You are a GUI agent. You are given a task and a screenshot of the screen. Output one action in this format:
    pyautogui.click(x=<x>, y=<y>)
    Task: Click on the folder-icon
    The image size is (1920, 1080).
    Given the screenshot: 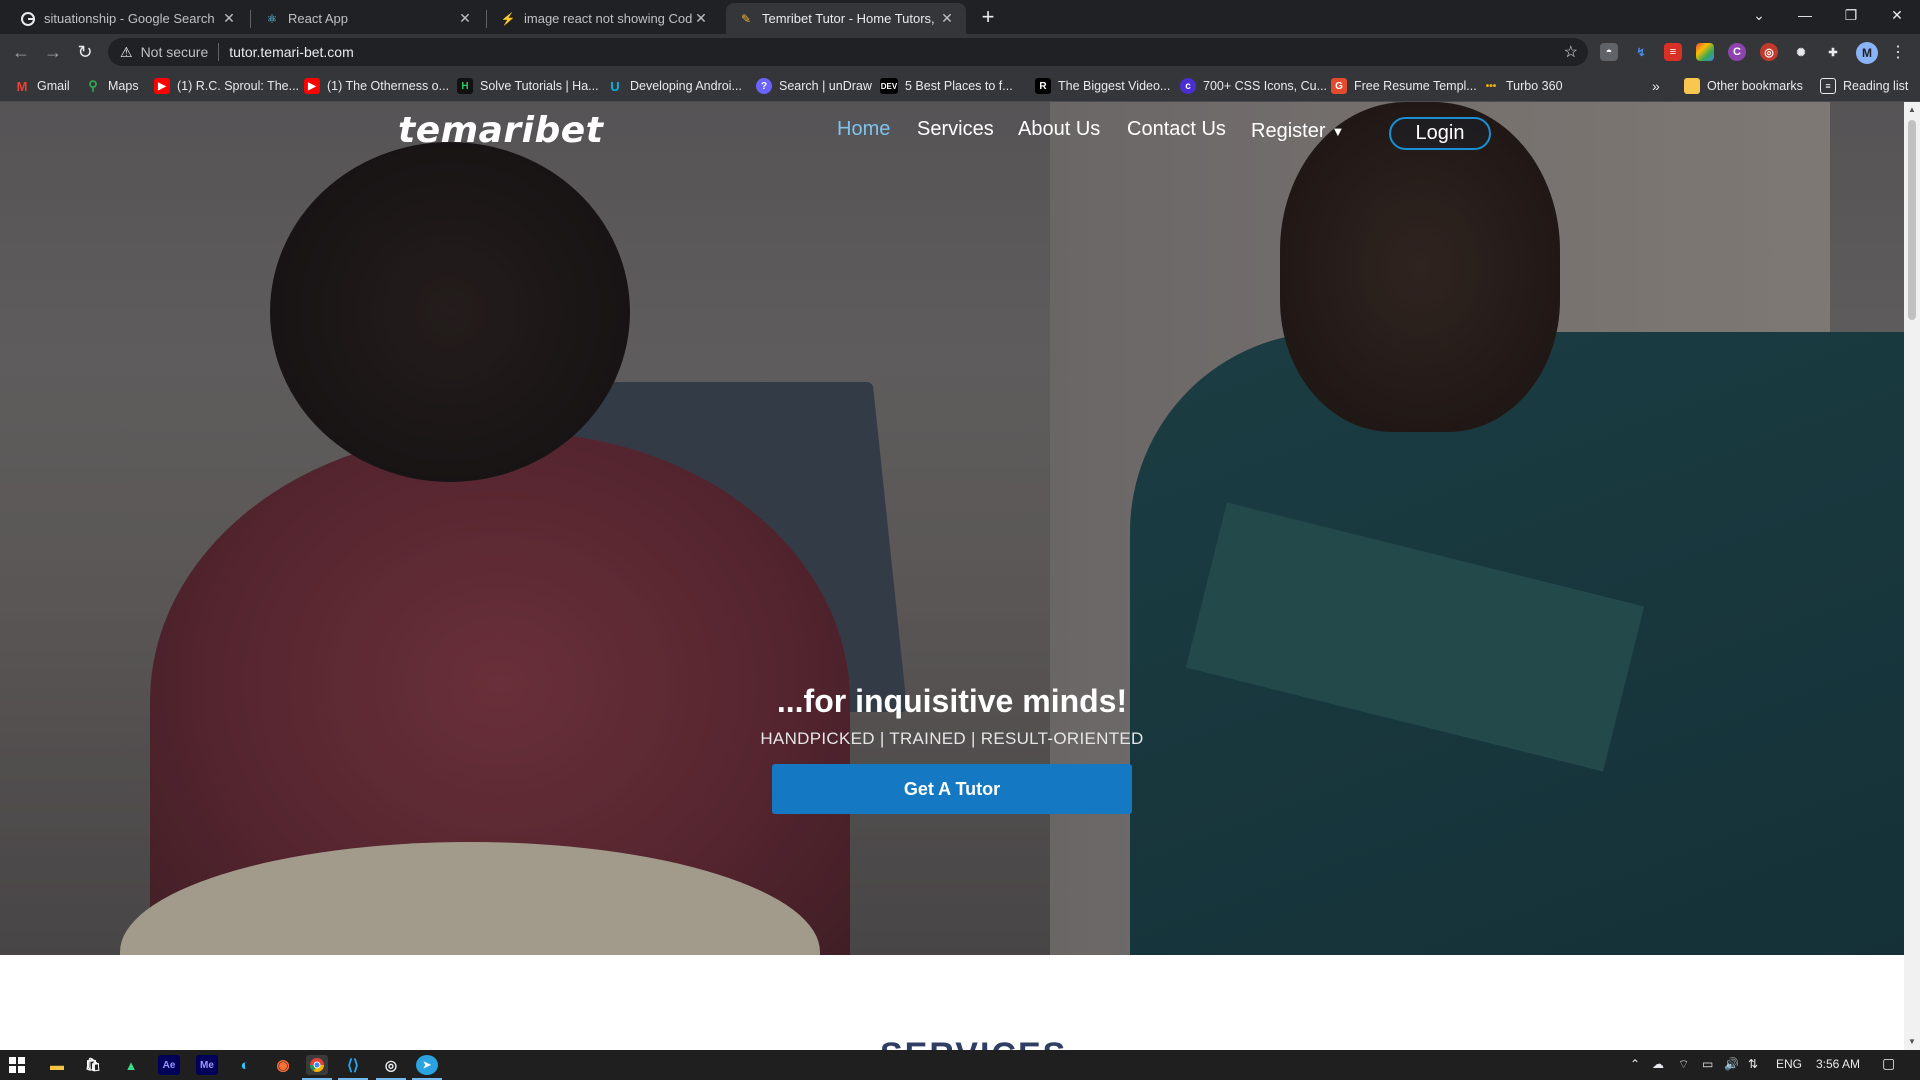 What is the action you would take?
    pyautogui.click(x=1692, y=86)
    